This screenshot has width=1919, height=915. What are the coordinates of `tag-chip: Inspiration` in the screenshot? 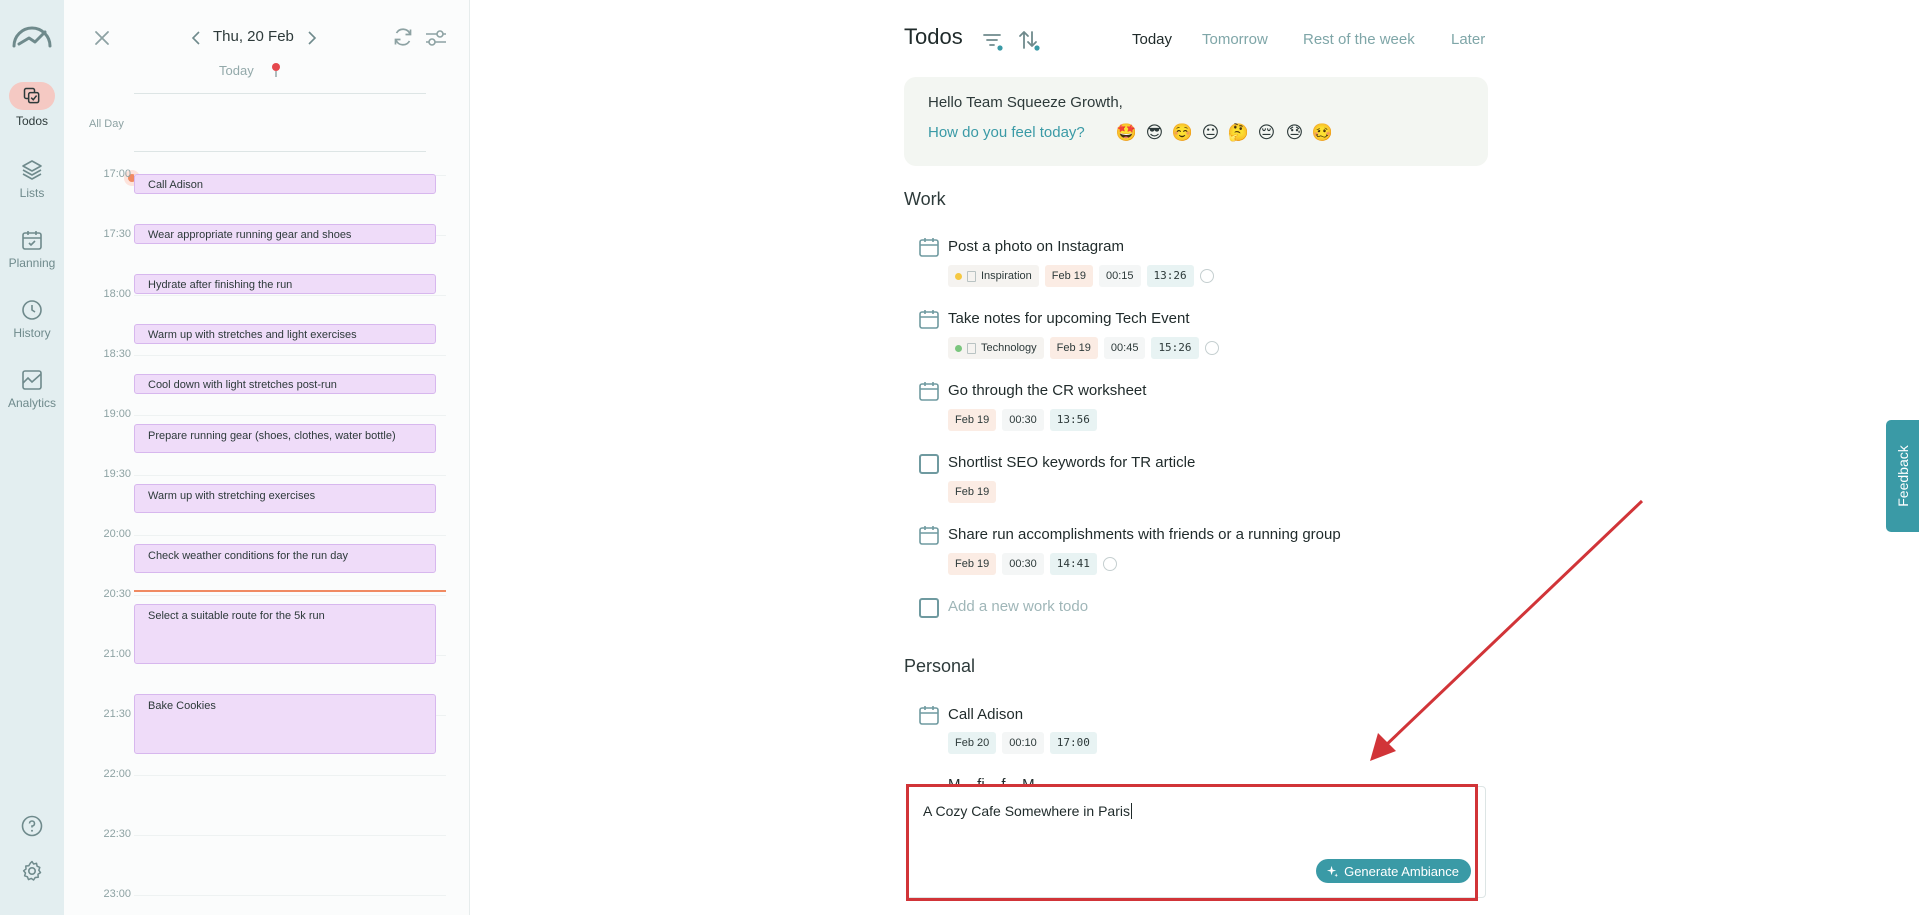 It's located at (993, 276).